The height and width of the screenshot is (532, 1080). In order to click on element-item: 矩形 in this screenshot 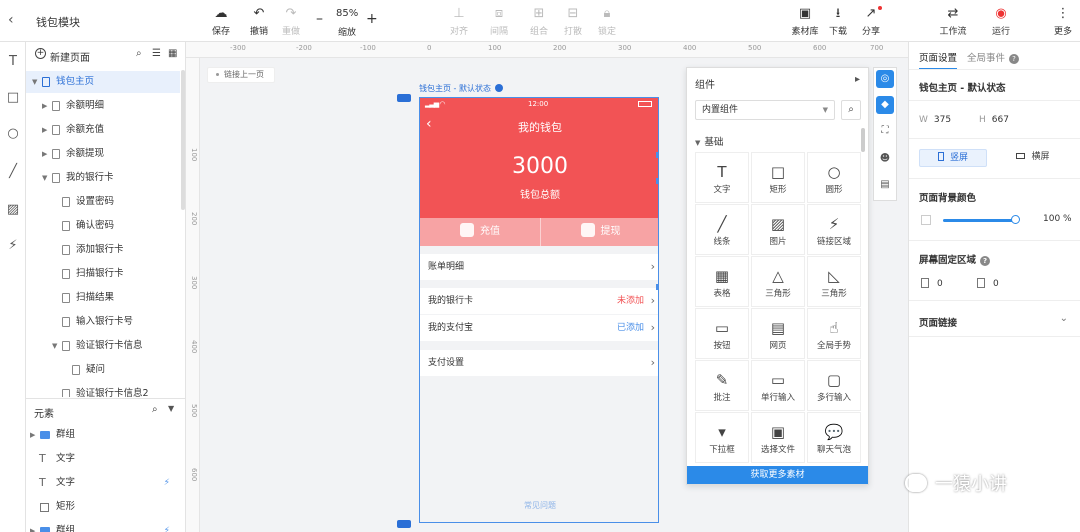, I will do `click(103, 507)`.